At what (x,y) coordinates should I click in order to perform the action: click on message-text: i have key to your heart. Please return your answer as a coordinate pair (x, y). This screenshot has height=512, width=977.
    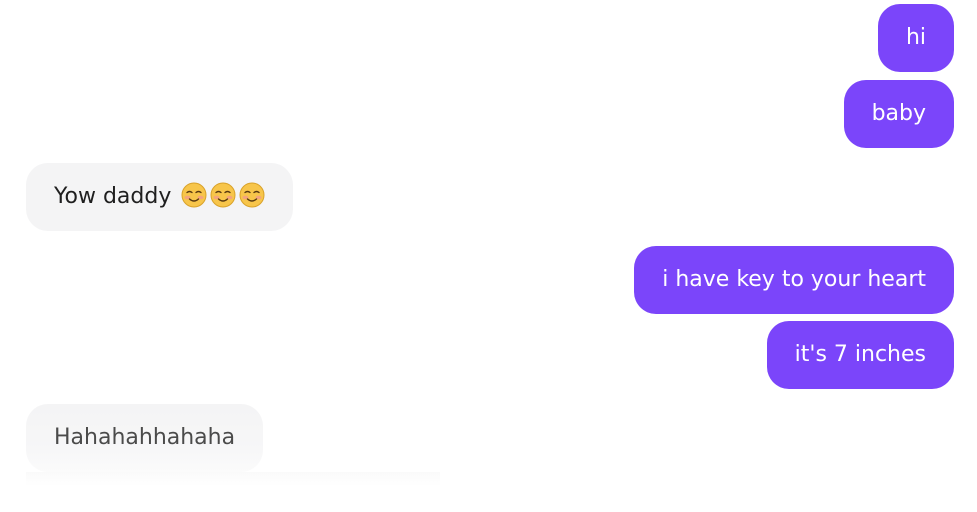
    Looking at the image, I should click on (794, 279).